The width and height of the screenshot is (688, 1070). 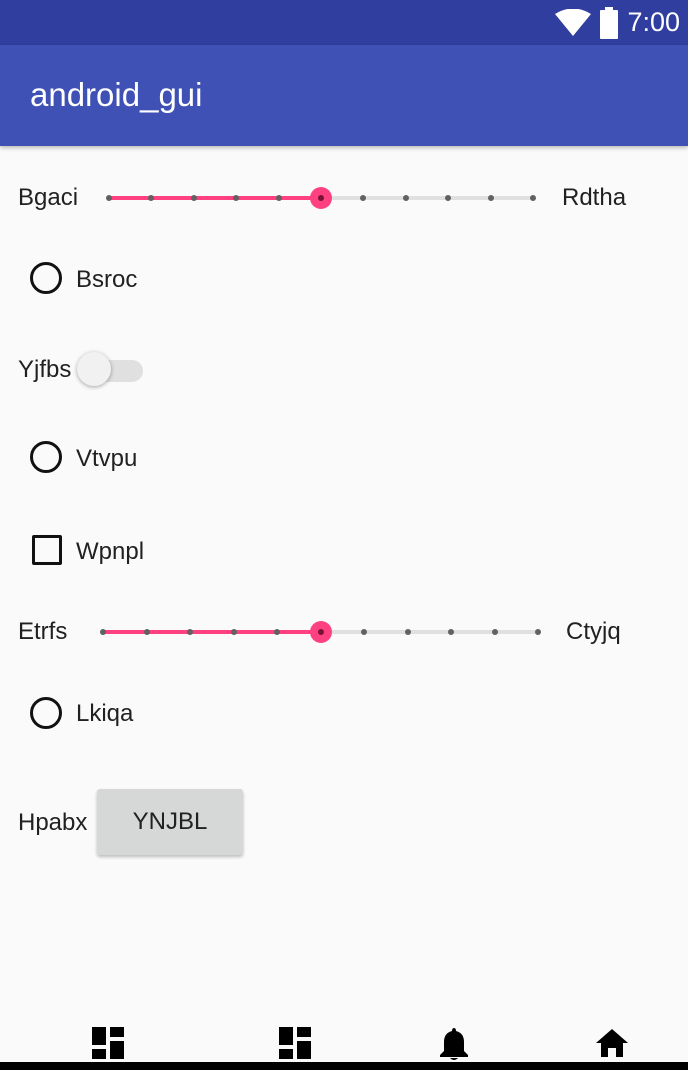 What do you see at coordinates (653, 22) in the screenshot?
I see `status-time: 7:00` at bounding box center [653, 22].